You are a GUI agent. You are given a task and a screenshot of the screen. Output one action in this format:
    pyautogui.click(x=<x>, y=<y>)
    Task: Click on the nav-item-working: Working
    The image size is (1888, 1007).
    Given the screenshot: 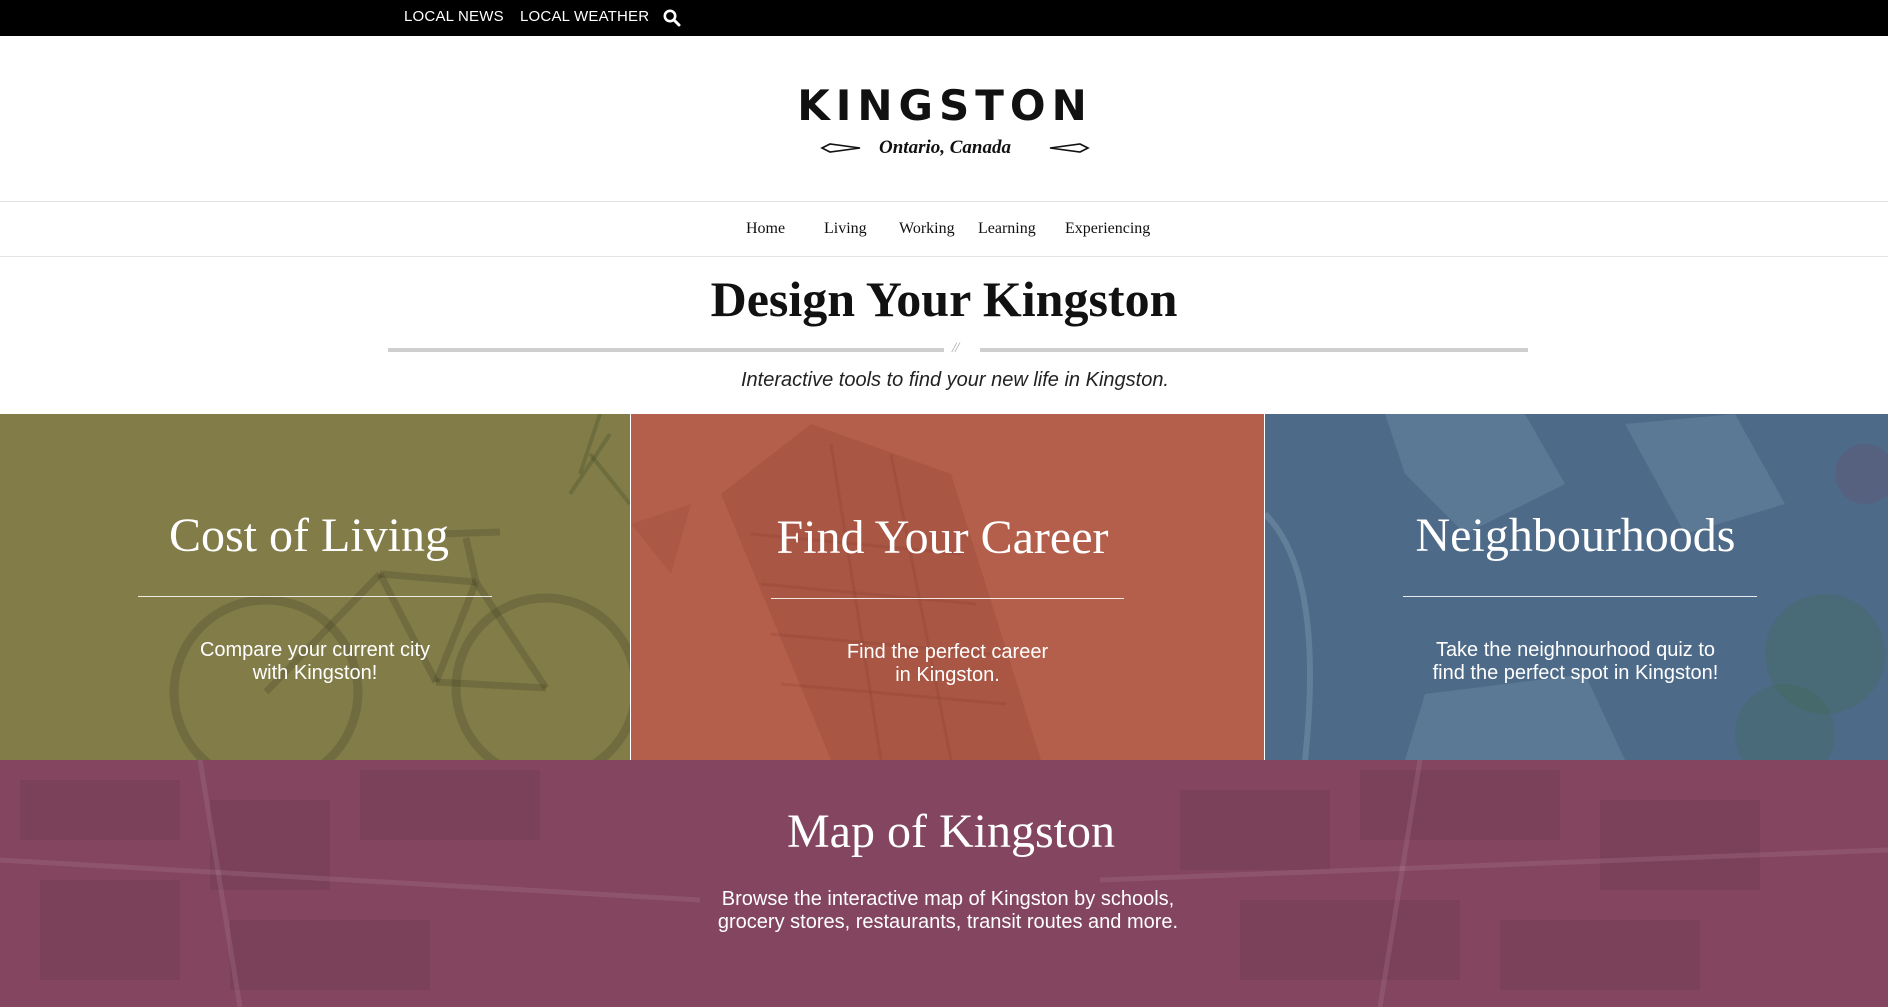 What is the action you would take?
    pyautogui.click(x=927, y=229)
    